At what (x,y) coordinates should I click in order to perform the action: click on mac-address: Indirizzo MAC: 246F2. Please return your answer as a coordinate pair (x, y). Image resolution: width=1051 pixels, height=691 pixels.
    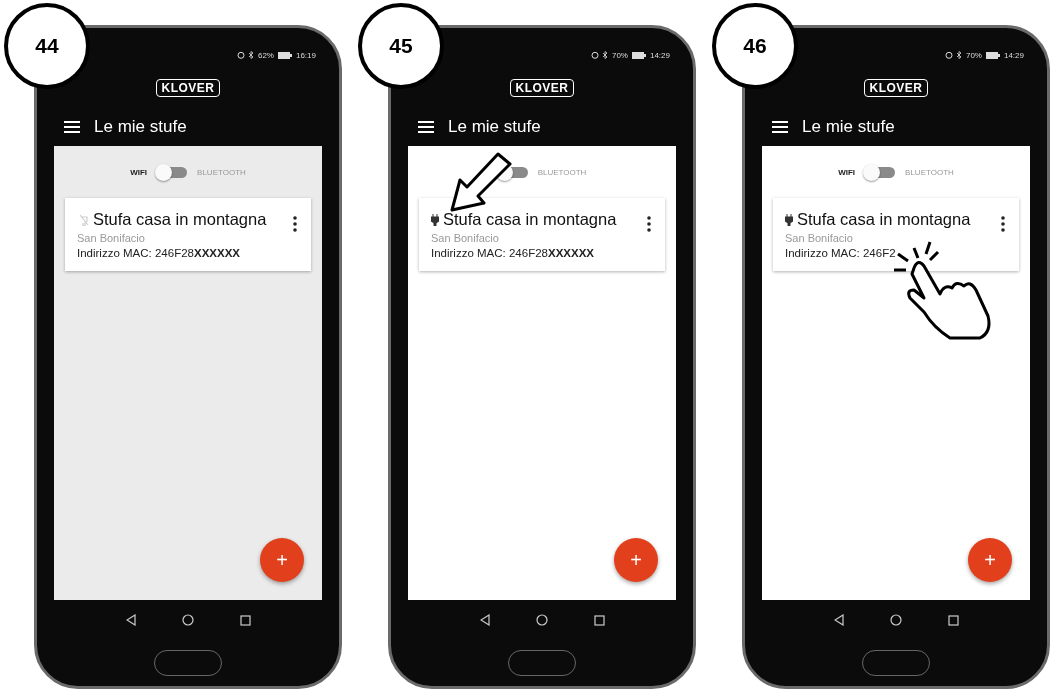
    Looking at the image, I should click on (841, 253).